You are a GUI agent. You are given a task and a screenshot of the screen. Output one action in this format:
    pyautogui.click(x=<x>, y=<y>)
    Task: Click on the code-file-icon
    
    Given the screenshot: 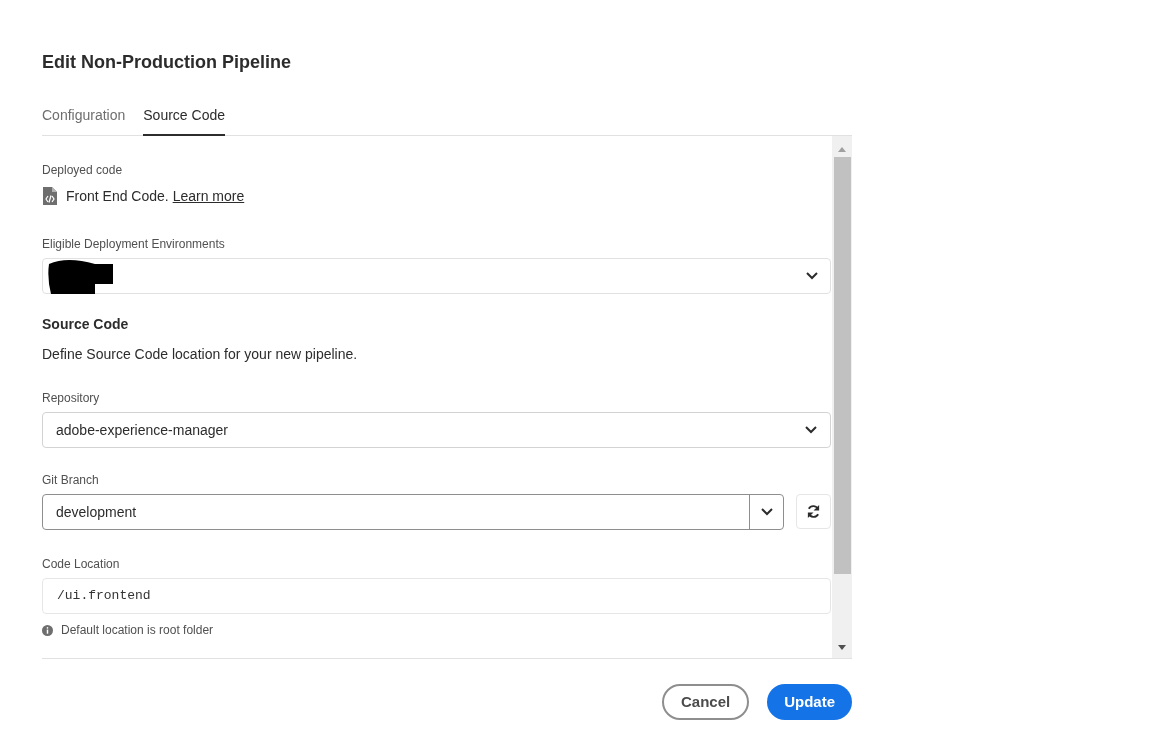 What is the action you would take?
    pyautogui.click(x=50, y=196)
    